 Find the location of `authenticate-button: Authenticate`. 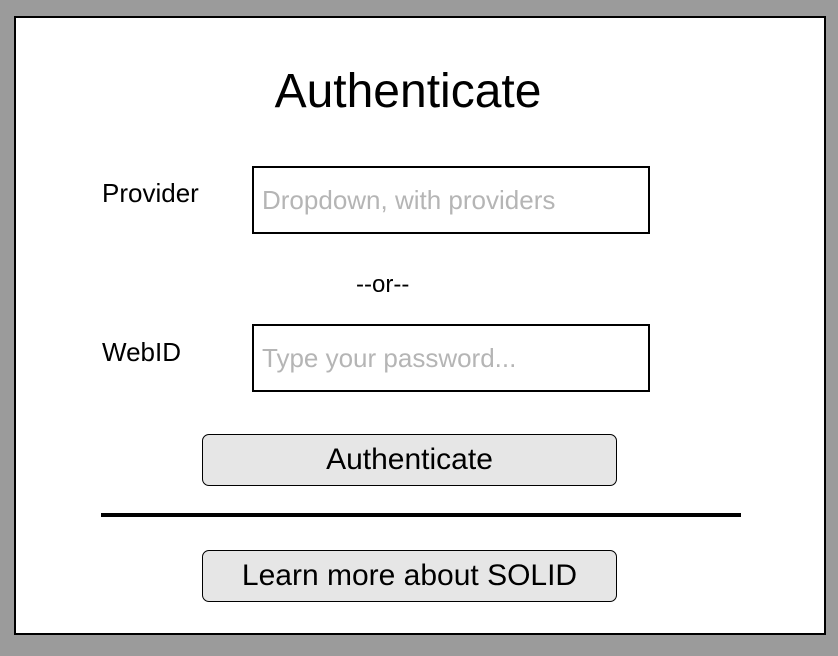

authenticate-button: Authenticate is located at coordinates (409, 460).